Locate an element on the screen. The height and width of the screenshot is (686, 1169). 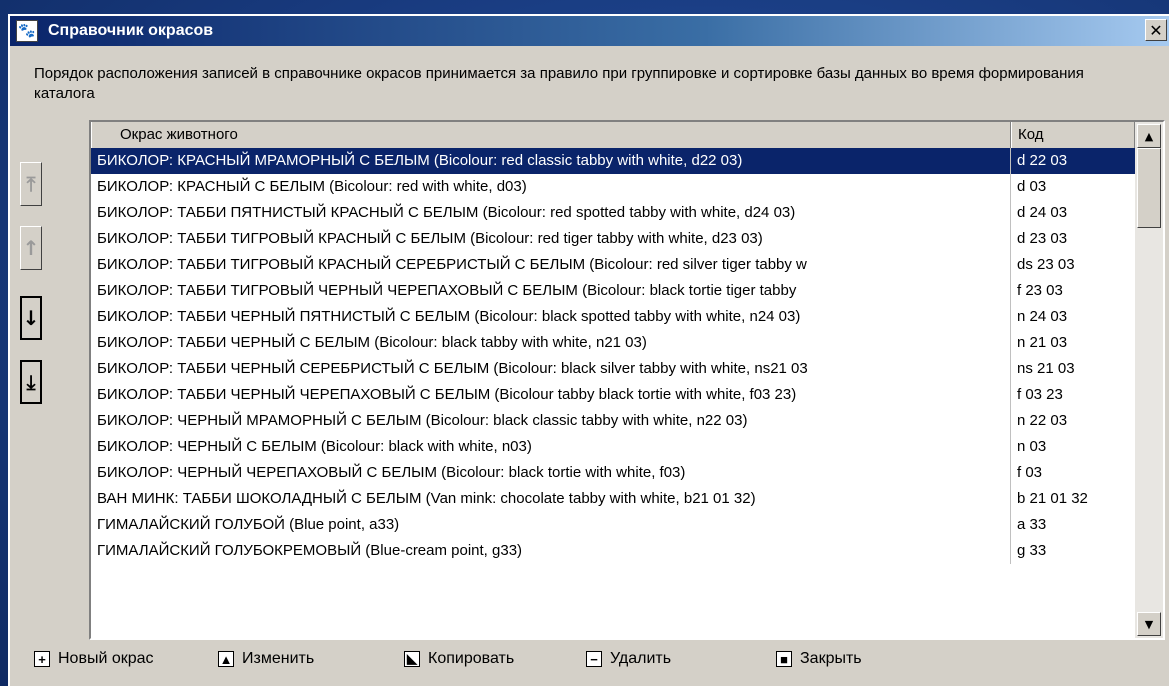
delete-label: Удалить is located at coordinates (641, 658).